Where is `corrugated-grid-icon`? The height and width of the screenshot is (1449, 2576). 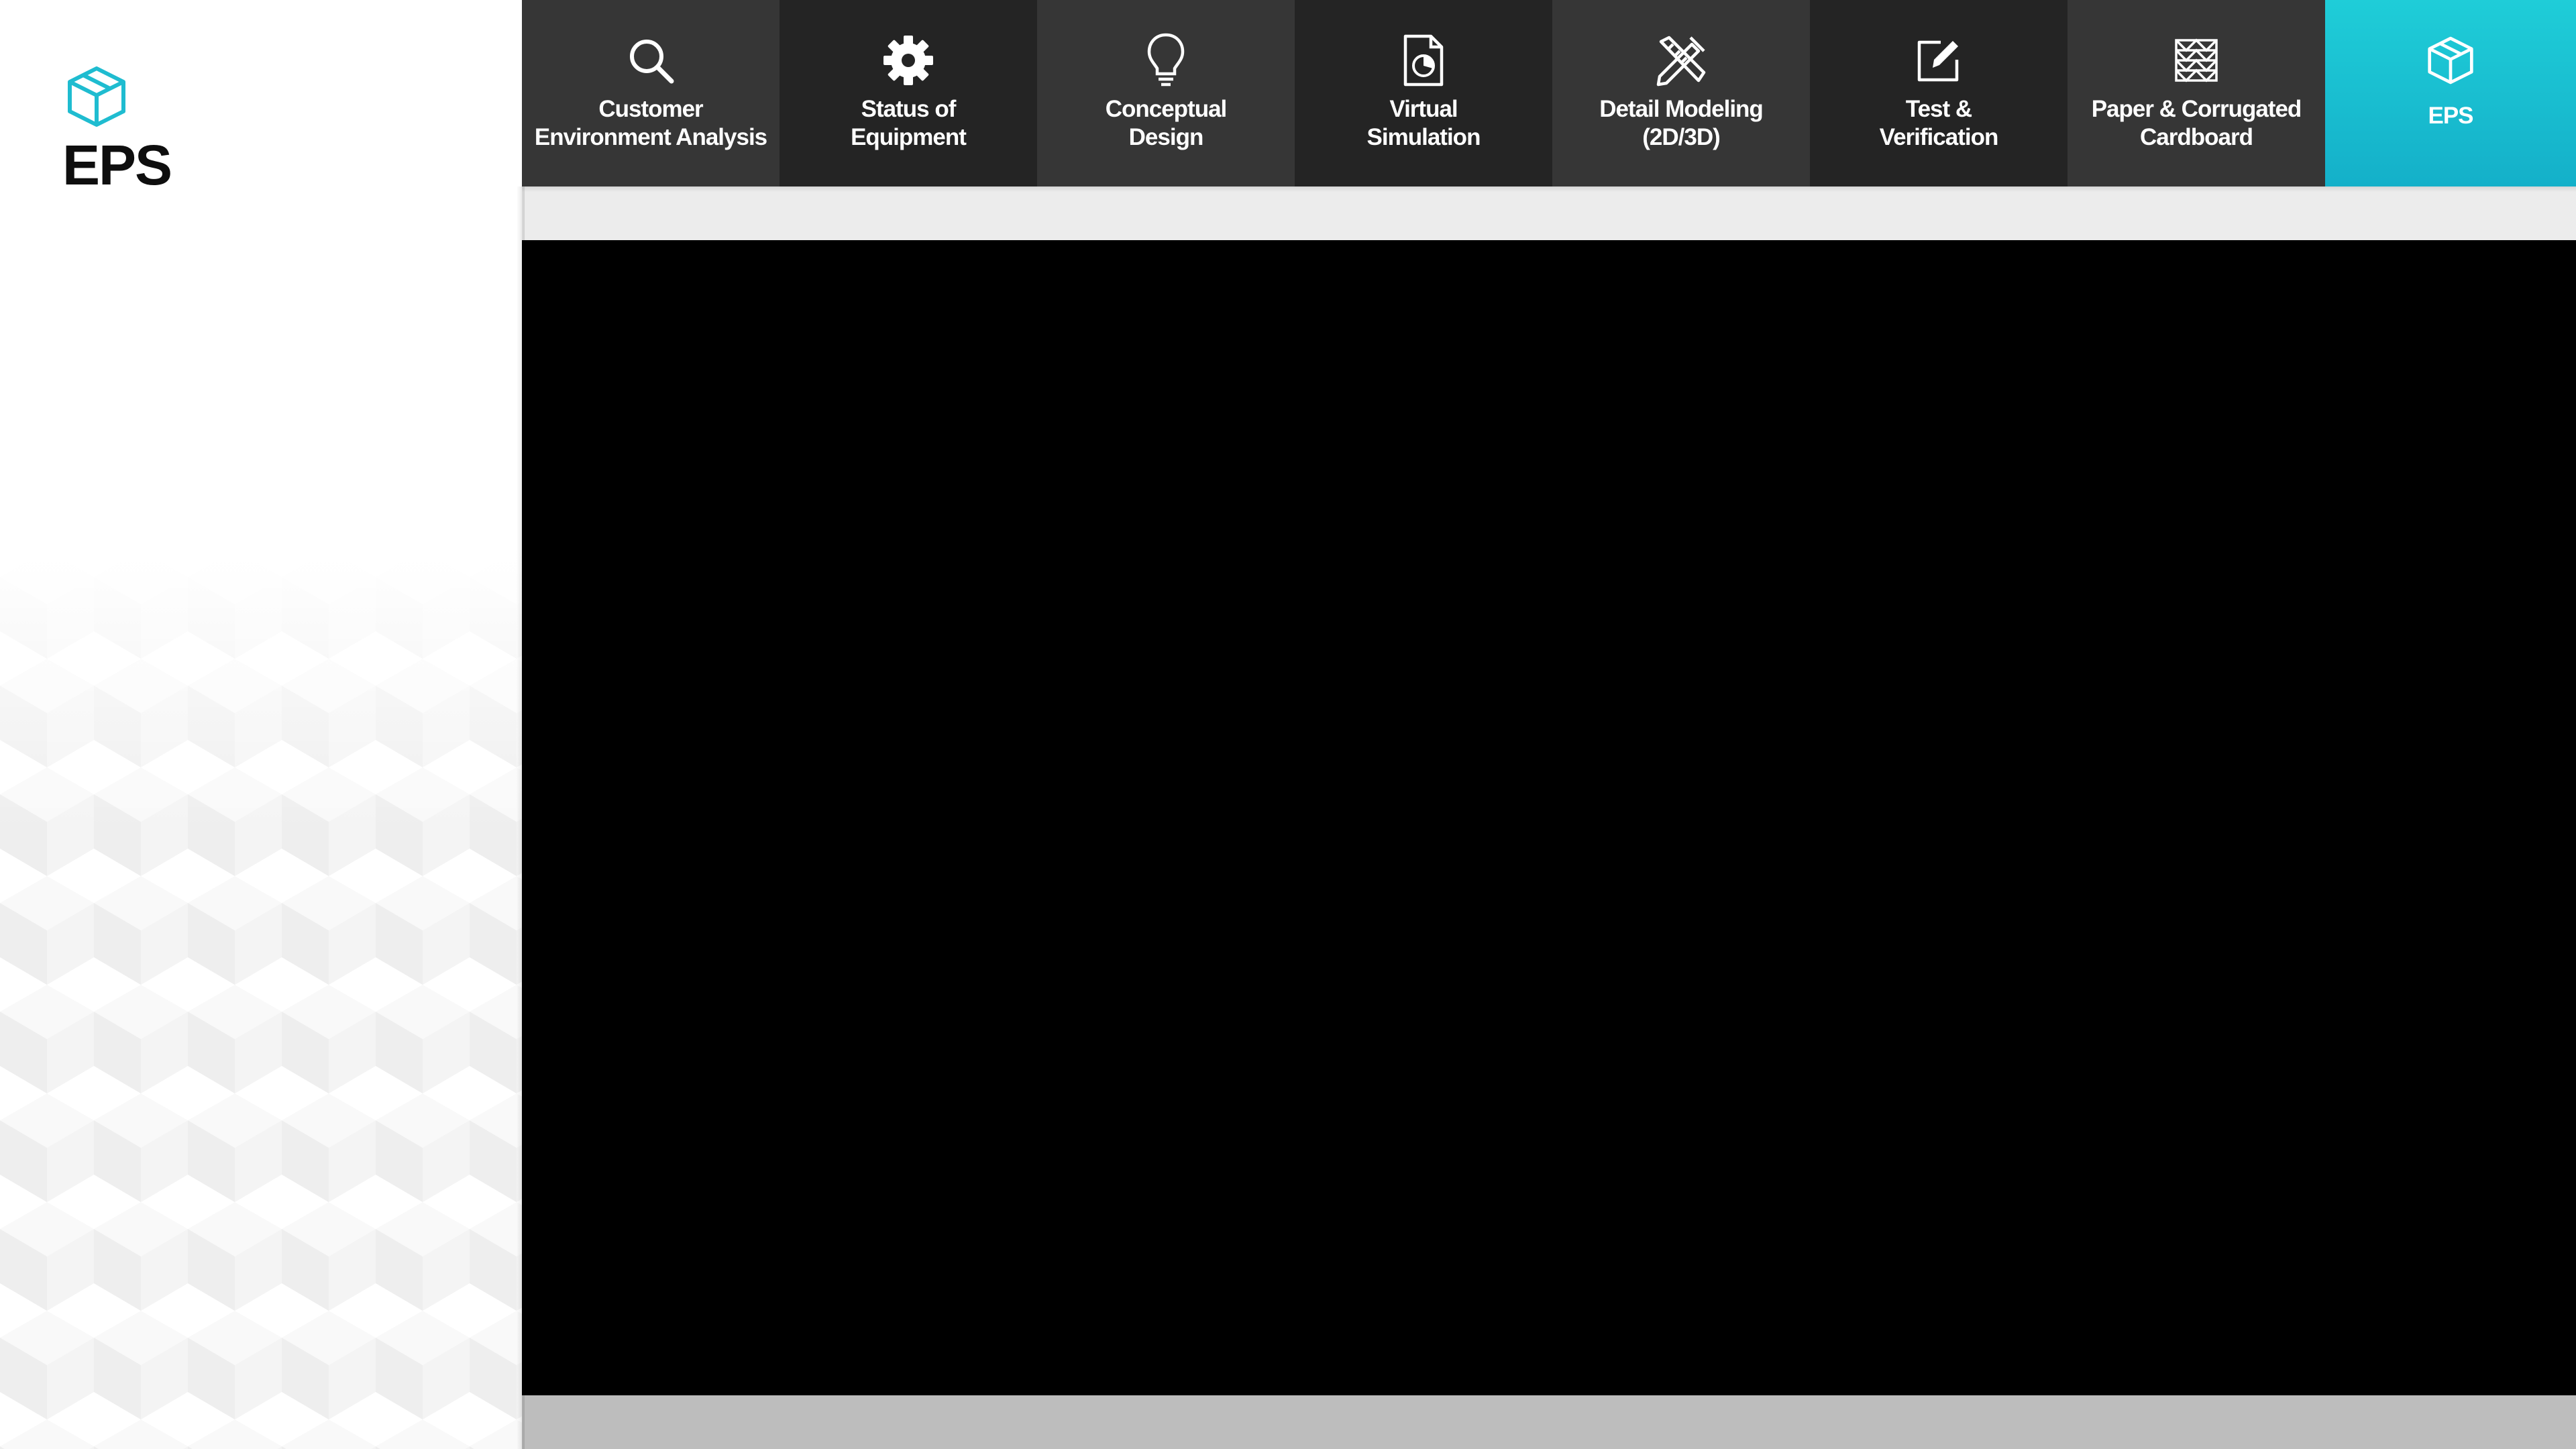
corrugated-grid-icon is located at coordinates (2196, 60).